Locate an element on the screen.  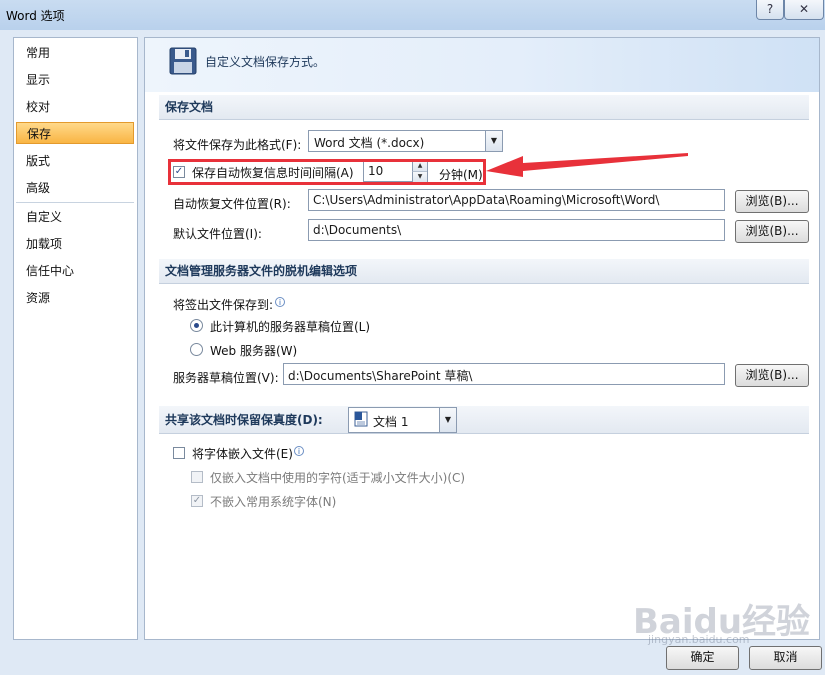
fidelity-document-value: 文档 1 is located at coordinates (391, 422).